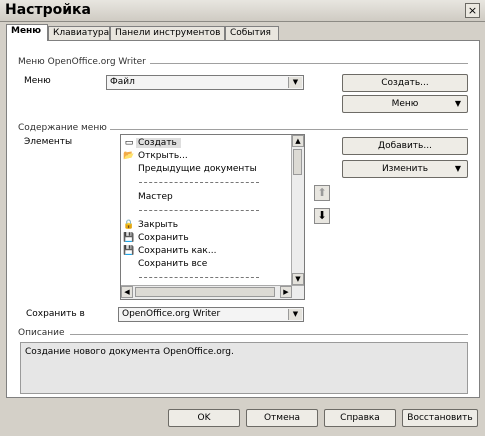 The height and width of the screenshot is (436, 485). Describe the element at coordinates (207, 197) in the screenshot. I see `list-item: Мастер` at that location.